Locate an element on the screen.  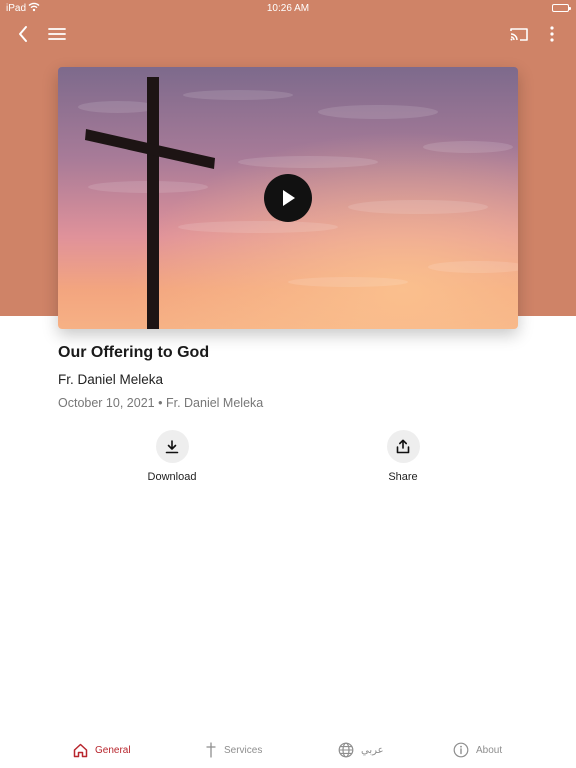
tab-about-label: About is located at coordinates (489, 750).